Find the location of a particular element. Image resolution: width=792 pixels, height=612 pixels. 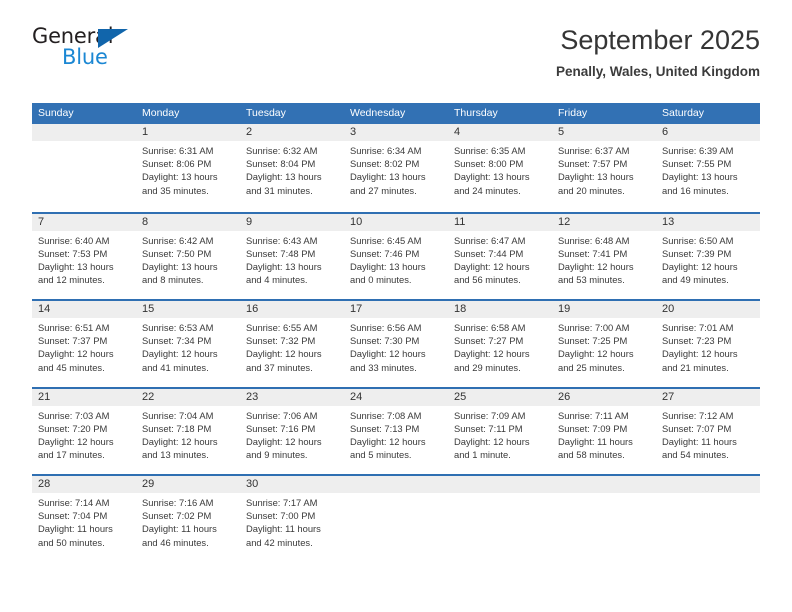

day-detail-line: and 35 minutes. is located at coordinates (175, 190).